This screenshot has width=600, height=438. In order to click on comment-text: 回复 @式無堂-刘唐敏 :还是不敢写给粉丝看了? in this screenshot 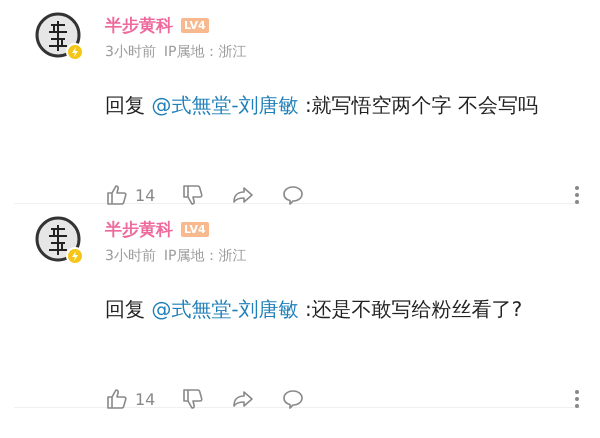, I will do `click(314, 309)`.